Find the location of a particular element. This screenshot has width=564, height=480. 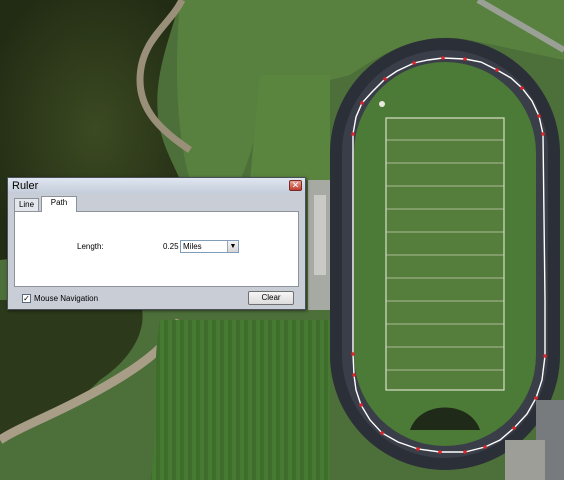

checkmark-icon: ✓ is located at coordinates (26, 298).